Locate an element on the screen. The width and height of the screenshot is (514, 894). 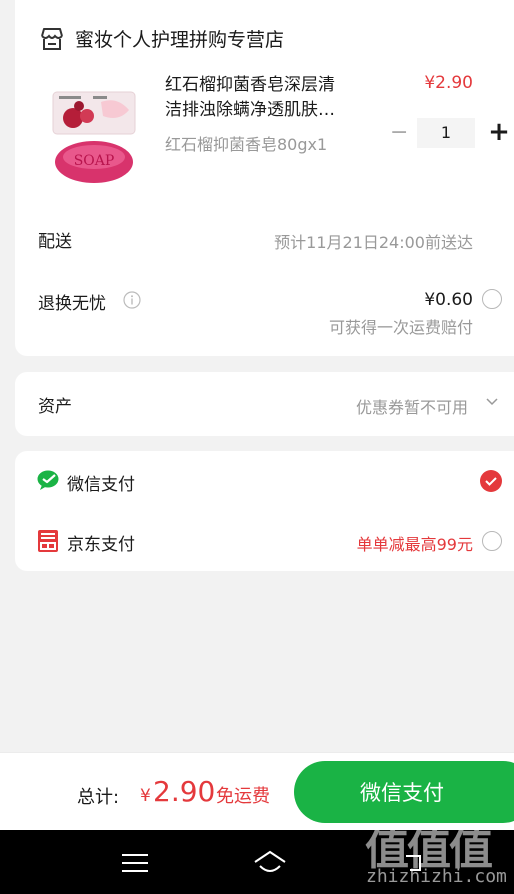
return-insurance-label: 退换无忧 is located at coordinates (72, 304).